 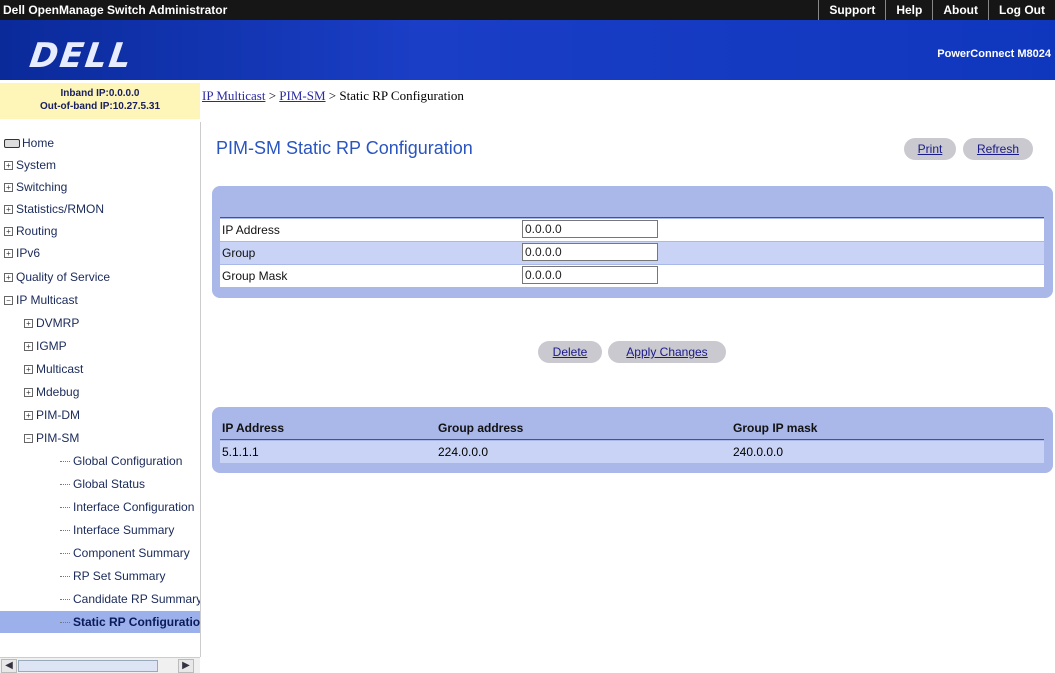 What do you see at coordinates (344, 148) in the screenshot?
I see `page-title: PIM-SM Static RP Configuration` at bounding box center [344, 148].